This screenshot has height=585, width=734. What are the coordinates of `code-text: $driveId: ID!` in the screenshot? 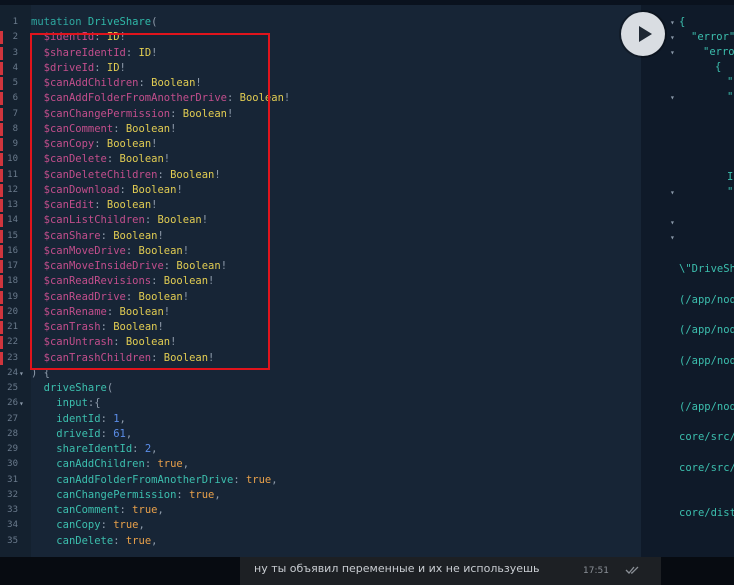 It's located at (78, 68).